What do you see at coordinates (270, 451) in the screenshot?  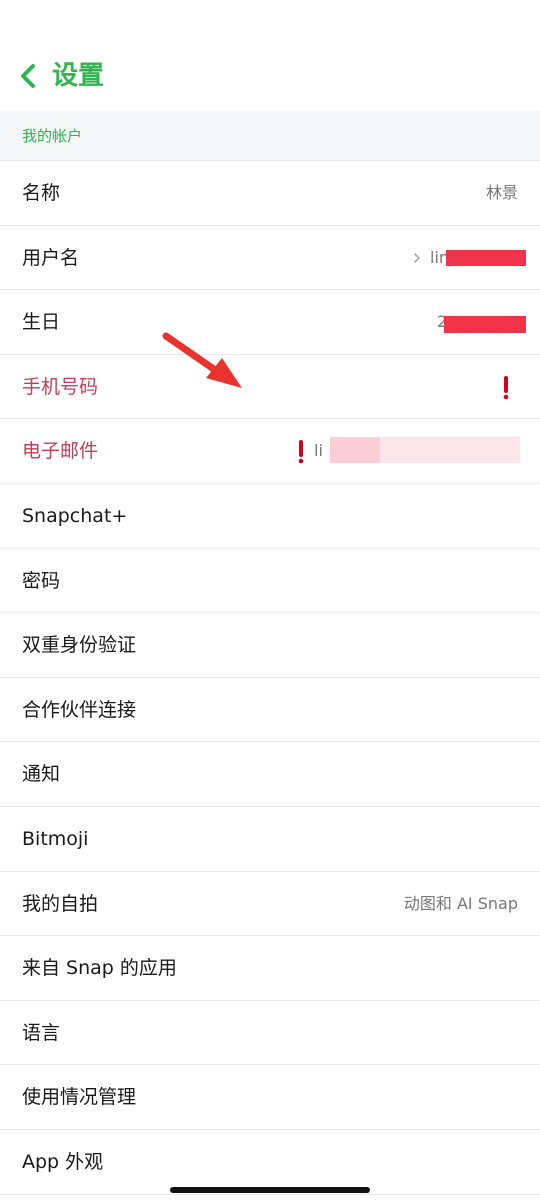 I see `row-email: 电子邮件 li` at bounding box center [270, 451].